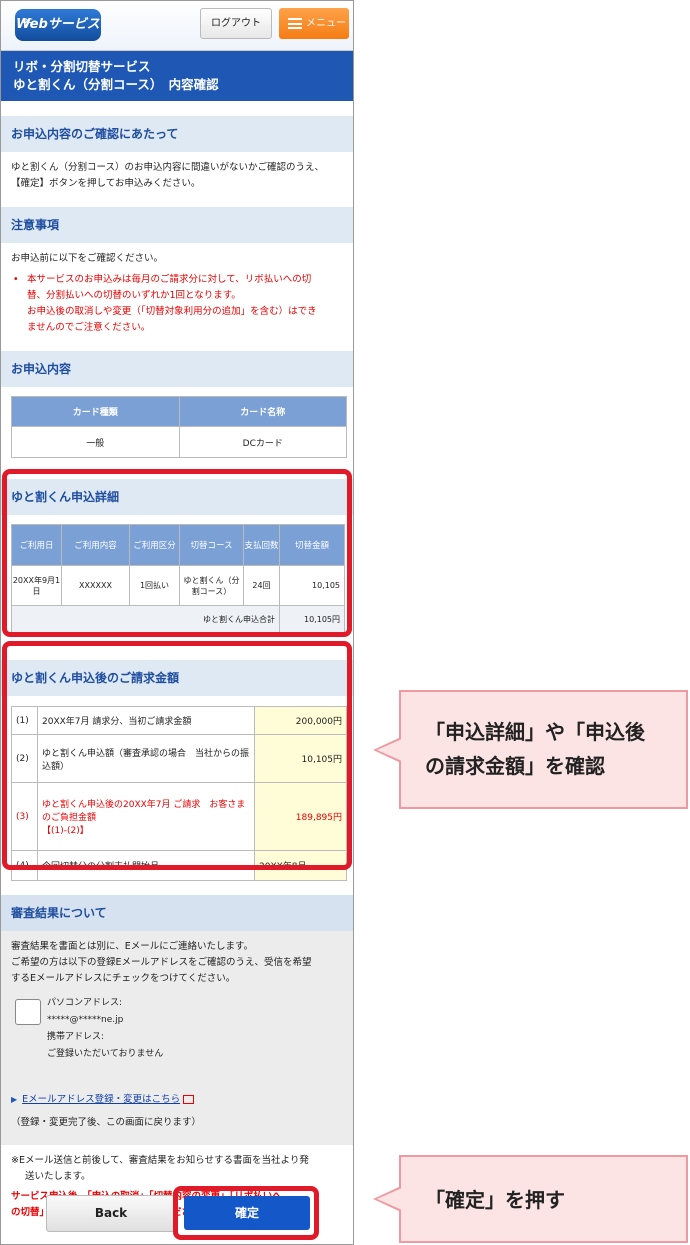 The image size is (690, 1245). Describe the element at coordinates (189, 1099) in the screenshot. I see `external-window-icon` at that location.